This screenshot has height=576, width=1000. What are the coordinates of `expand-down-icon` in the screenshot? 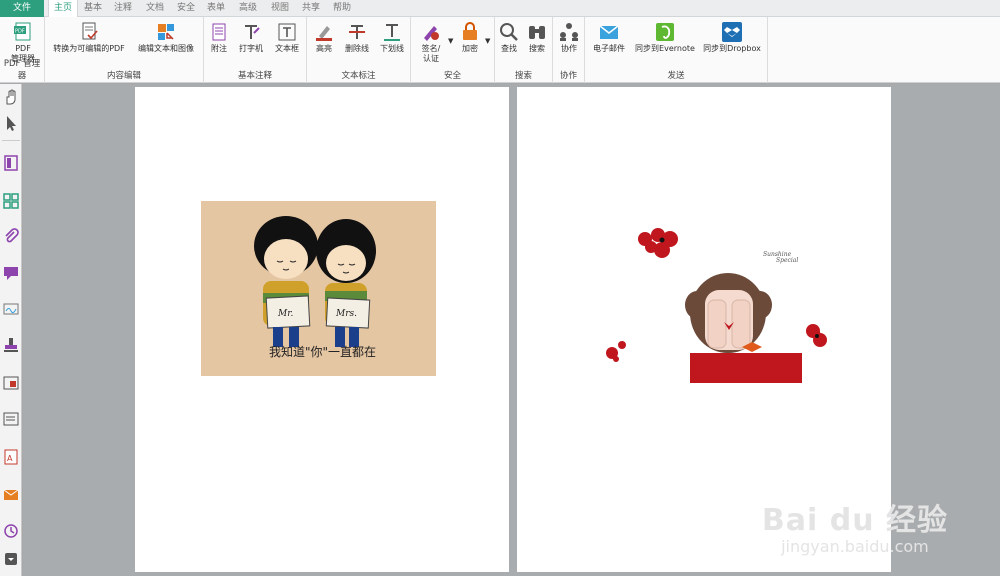 It's located at (11, 559).